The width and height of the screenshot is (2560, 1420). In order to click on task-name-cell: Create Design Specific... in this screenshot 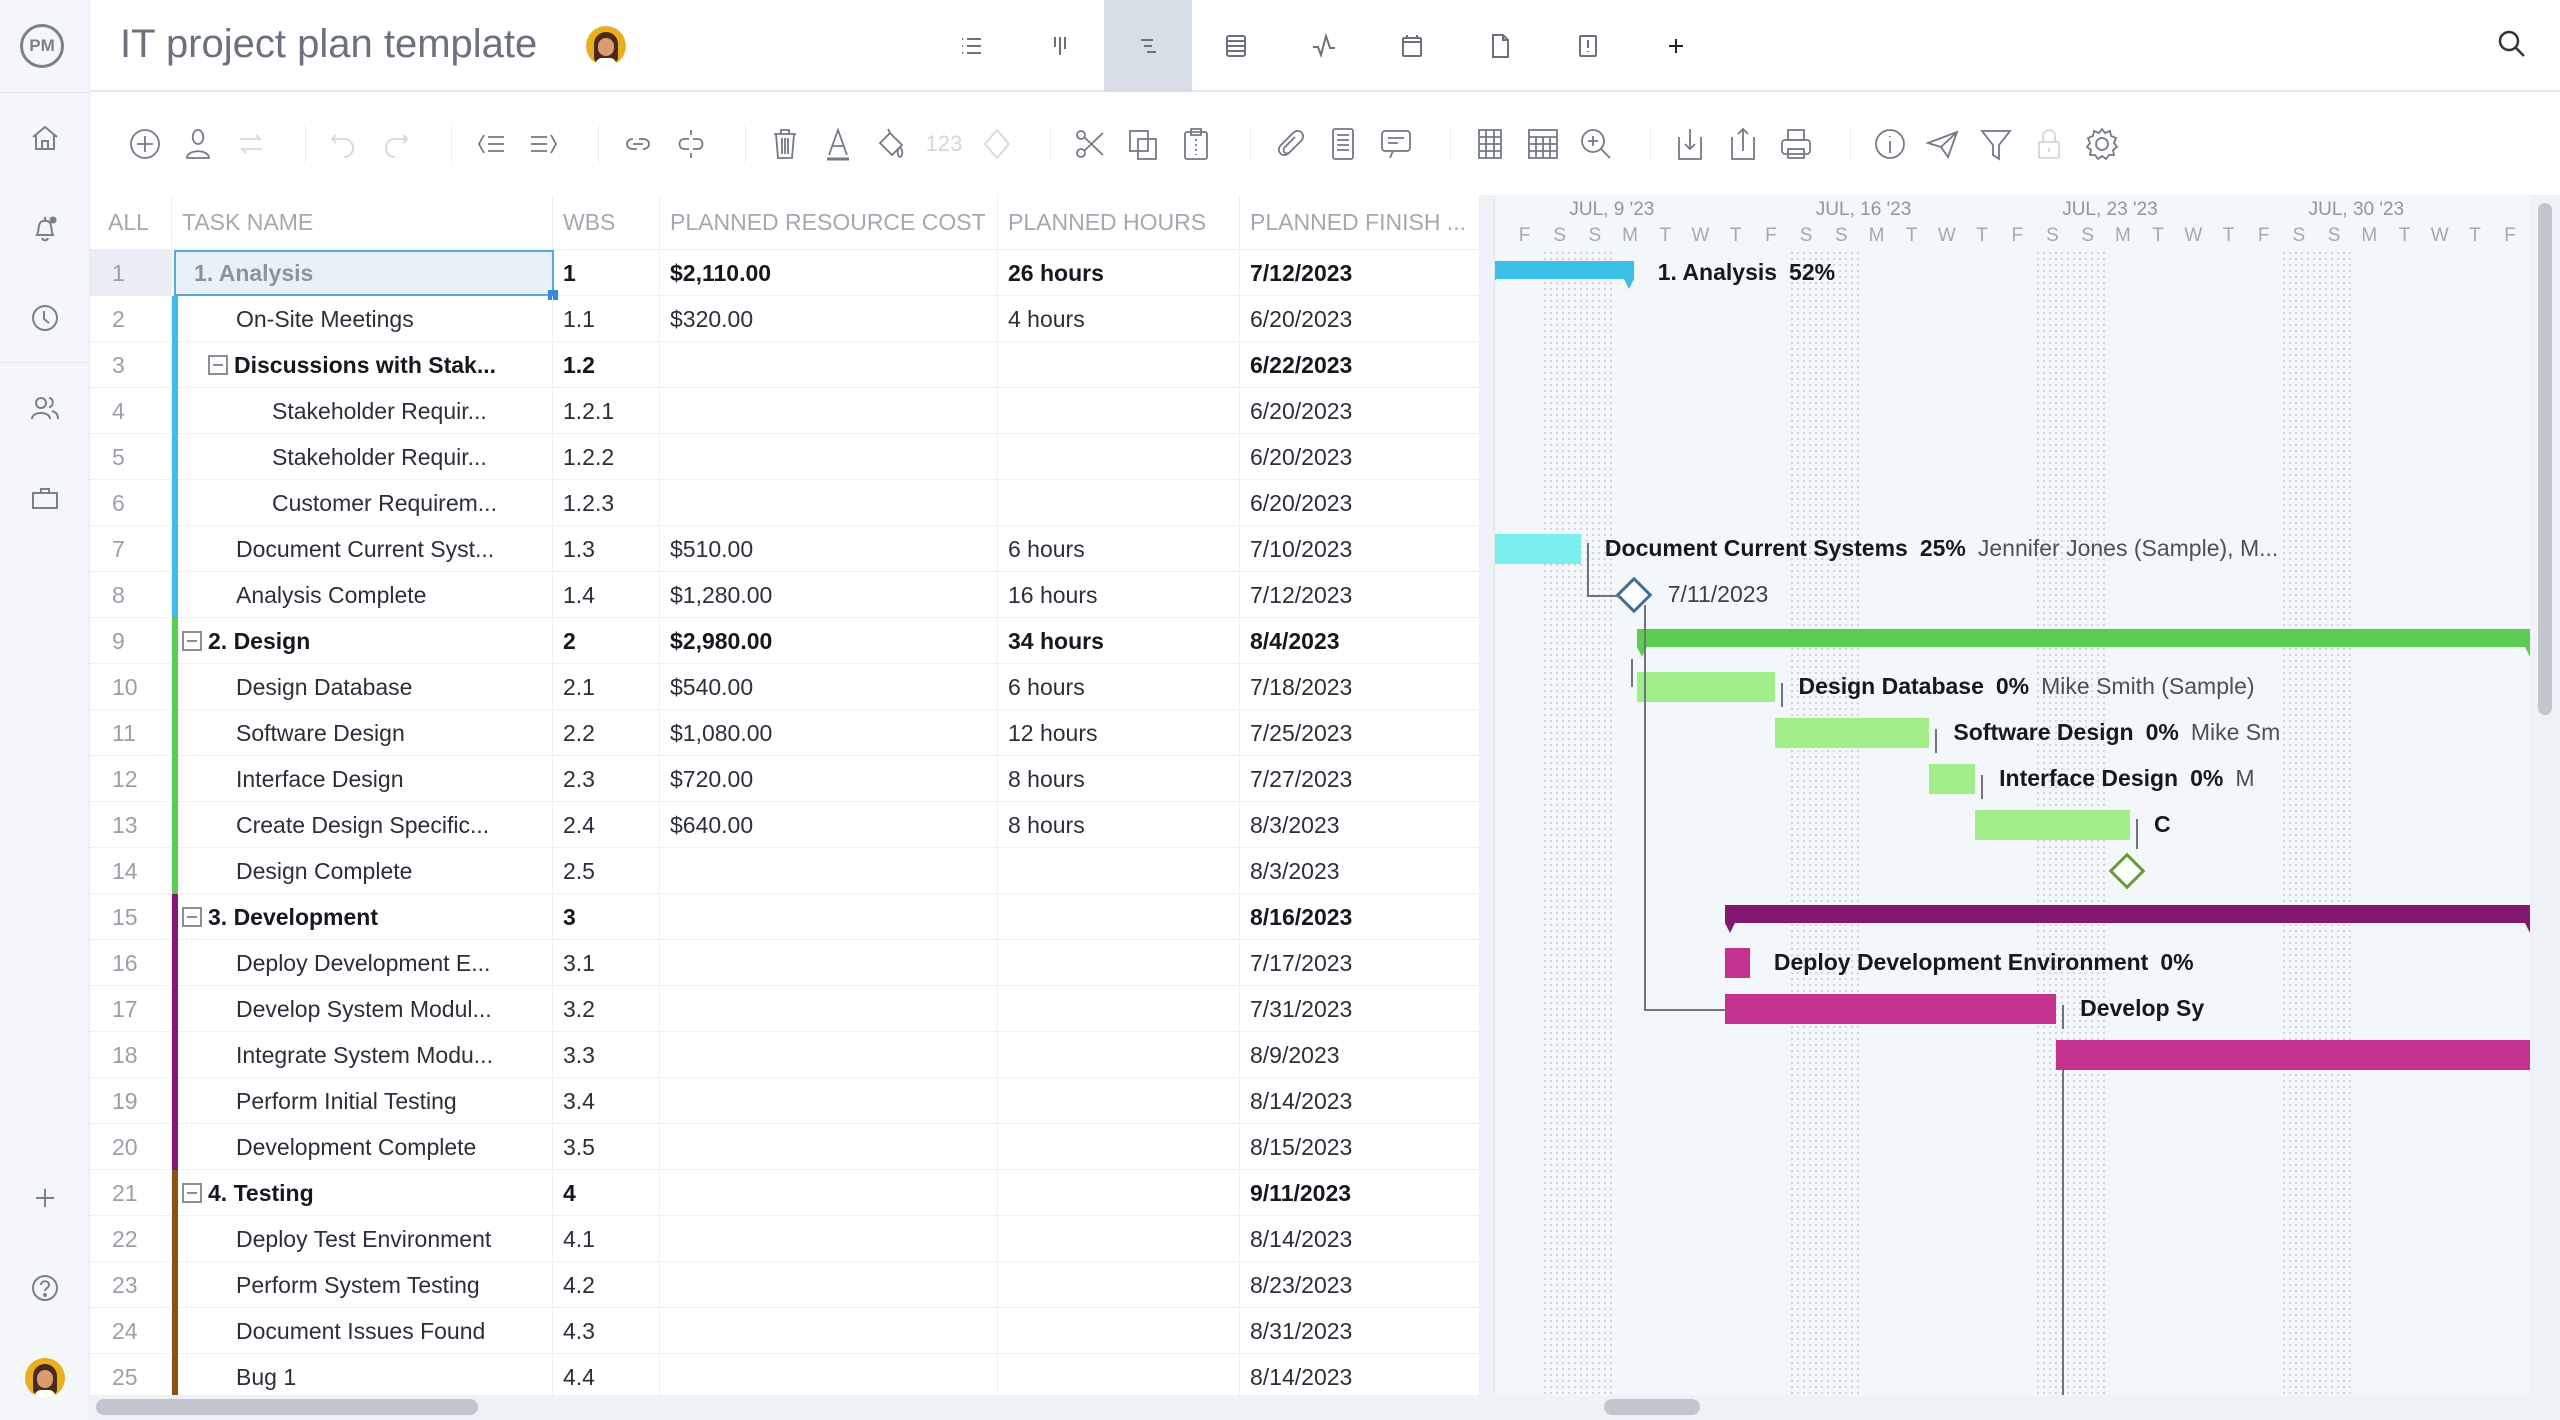, I will do `click(362, 825)`.